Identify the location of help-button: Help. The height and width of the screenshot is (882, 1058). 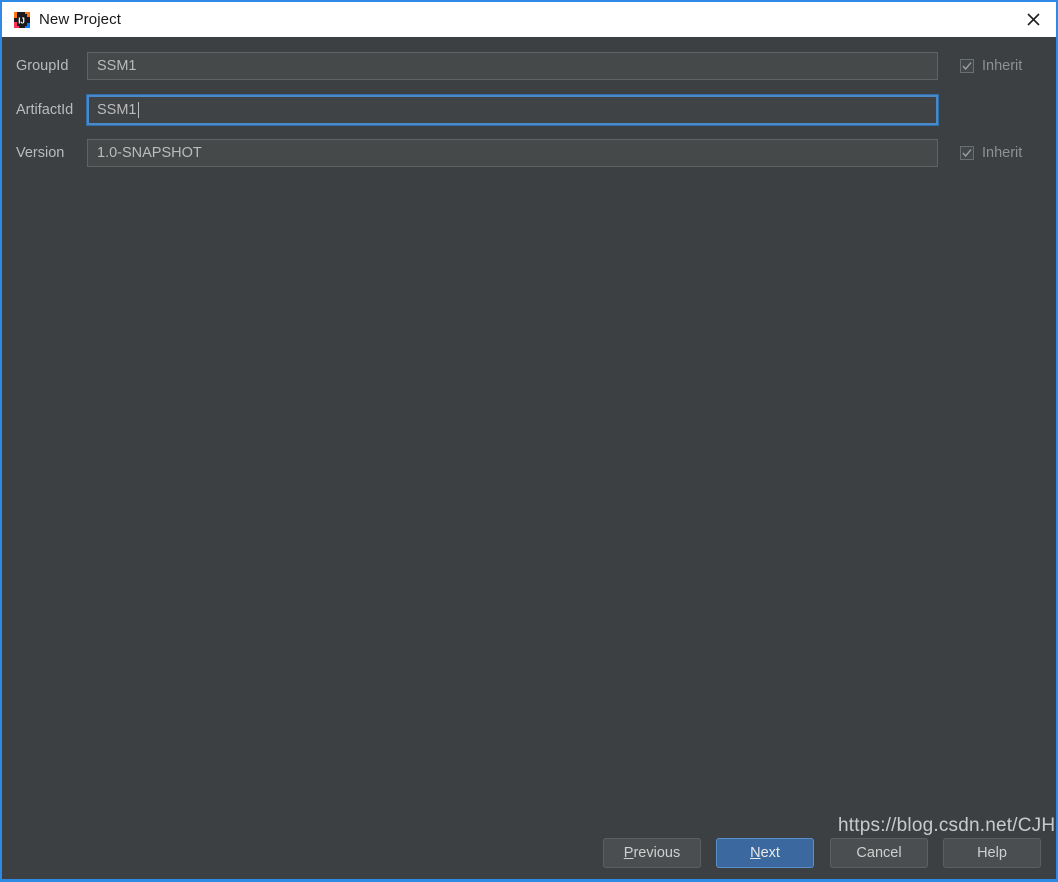
(992, 853).